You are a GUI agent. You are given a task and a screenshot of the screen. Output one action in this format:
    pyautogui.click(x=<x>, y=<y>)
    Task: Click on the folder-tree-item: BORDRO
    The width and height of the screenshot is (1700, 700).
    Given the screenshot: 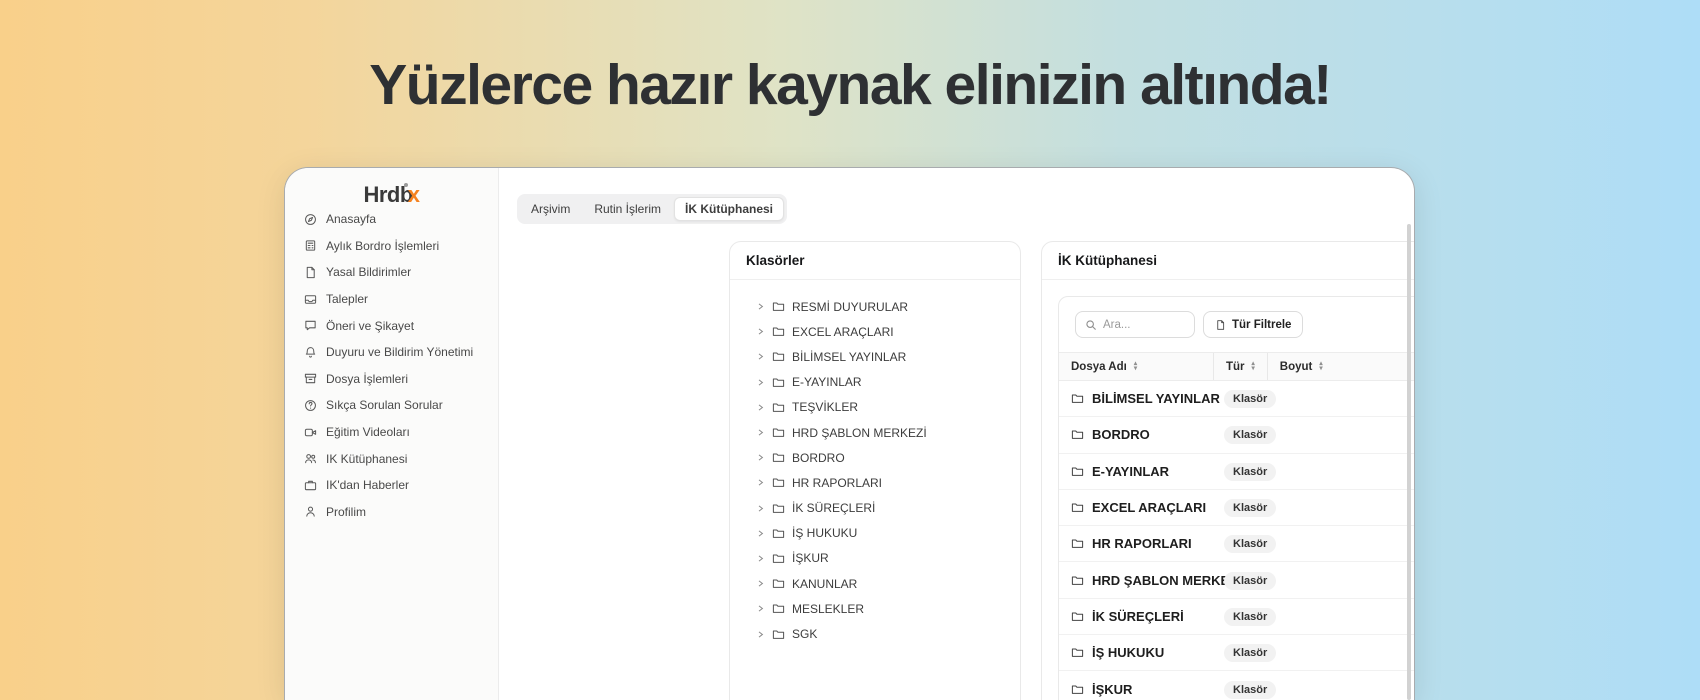 What is the action you would take?
    pyautogui.click(x=883, y=457)
    